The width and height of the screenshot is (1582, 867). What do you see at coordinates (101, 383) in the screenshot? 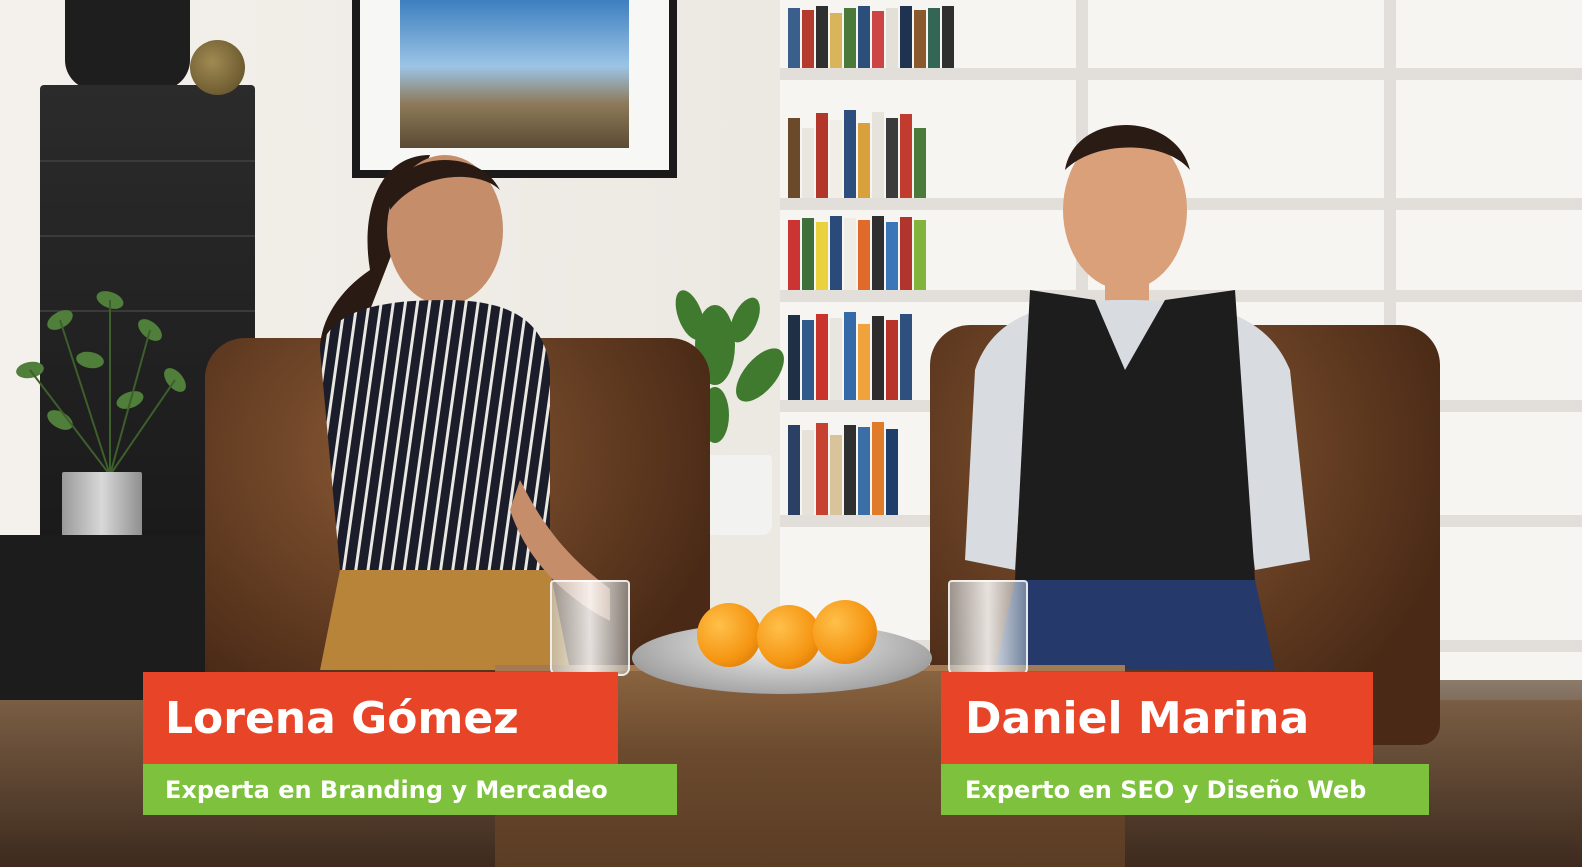
I see `potted-plant-left` at bounding box center [101, 383].